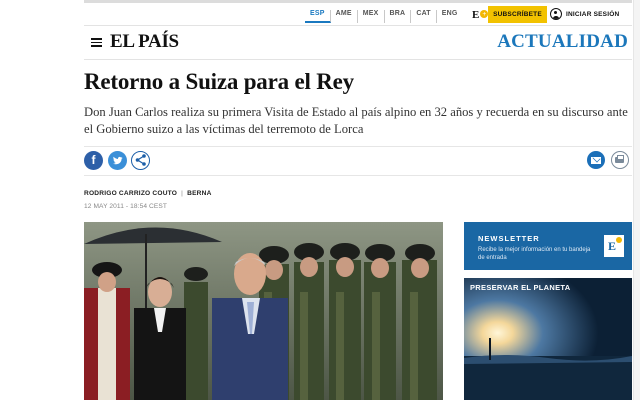 Image resolution: width=640 pixels, height=400 pixels. What do you see at coordinates (219, 81) in the screenshot?
I see `article-headline: Retorno a Suiza para el Rey` at bounding box center [219, 81].